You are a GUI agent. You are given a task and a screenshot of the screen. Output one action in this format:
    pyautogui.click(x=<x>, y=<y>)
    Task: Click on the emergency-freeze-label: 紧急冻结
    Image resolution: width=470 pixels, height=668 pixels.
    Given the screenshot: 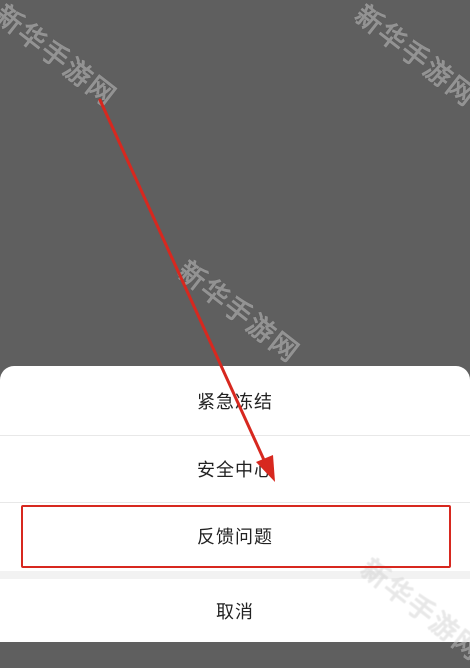 What is the action you would take?
    pyautogui.click(x=235, y=402)
    